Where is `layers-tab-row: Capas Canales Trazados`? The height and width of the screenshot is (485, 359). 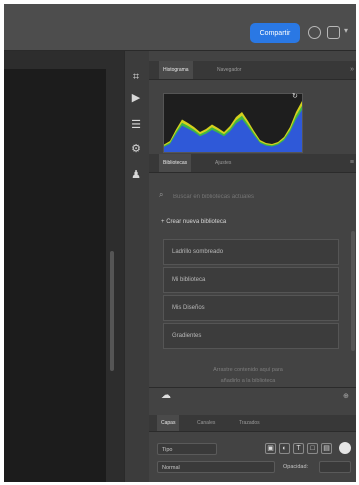 layers-tab-row: Capas Canales Trazados is located at coordinates (252, 423).